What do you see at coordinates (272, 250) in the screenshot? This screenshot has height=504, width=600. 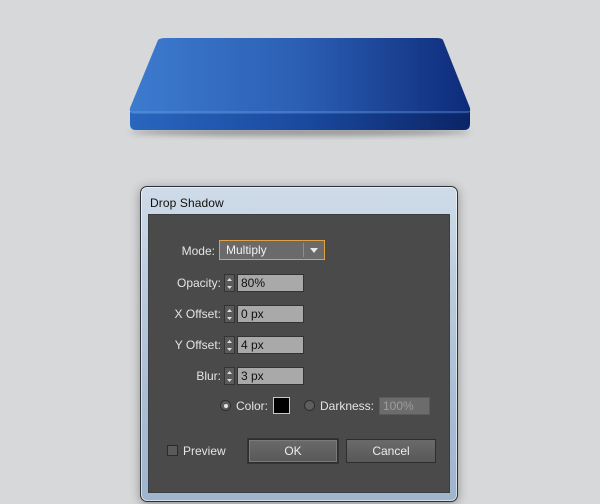 I see `mode-dropdown: Multiply` at bounding box center [272, 250].